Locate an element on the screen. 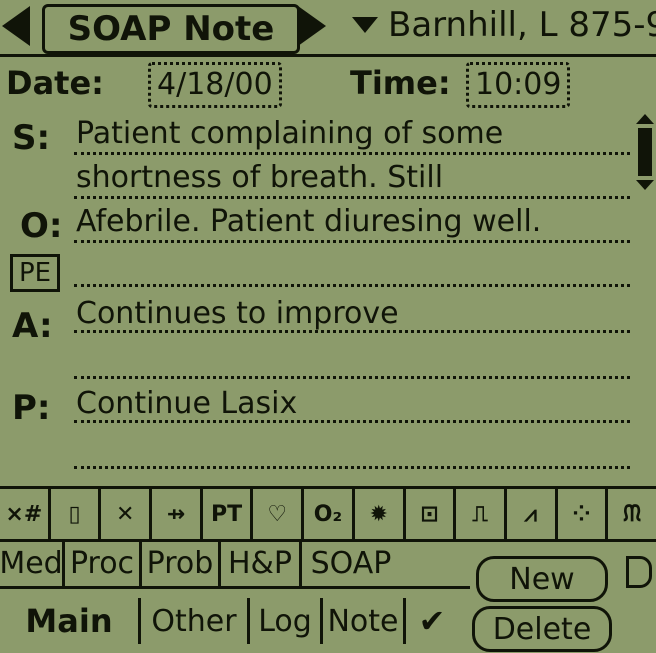  patient-selector: Barnhill, L 875-9 is located at coordinates (522, 25).